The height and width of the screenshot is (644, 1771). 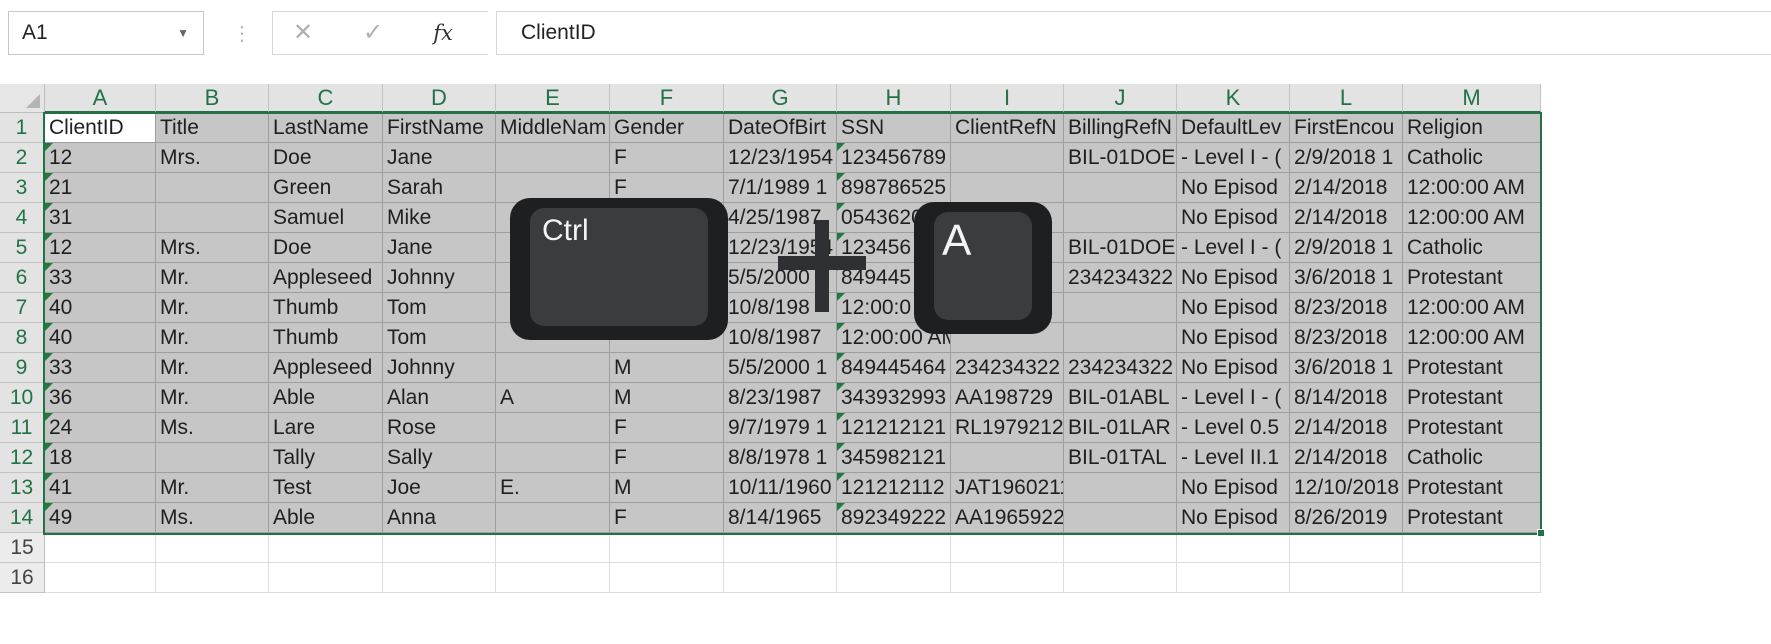 What do you see at coordinates (667, 98) in the screenshot?
I see `column-header: F` at bounding box center [667, 98].